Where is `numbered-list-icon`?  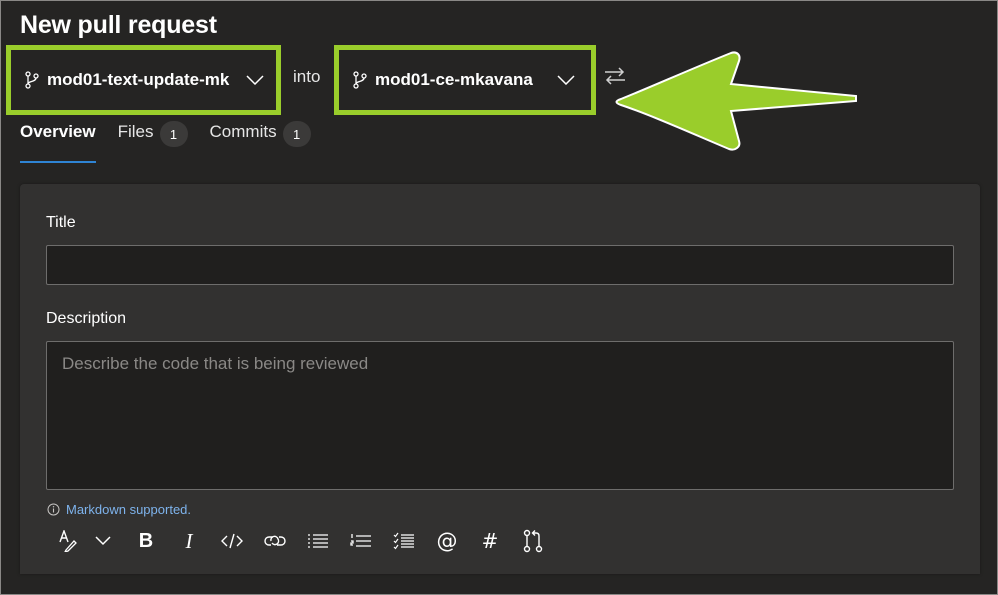 numbered-list-icon is located at coordinates (360, 540).